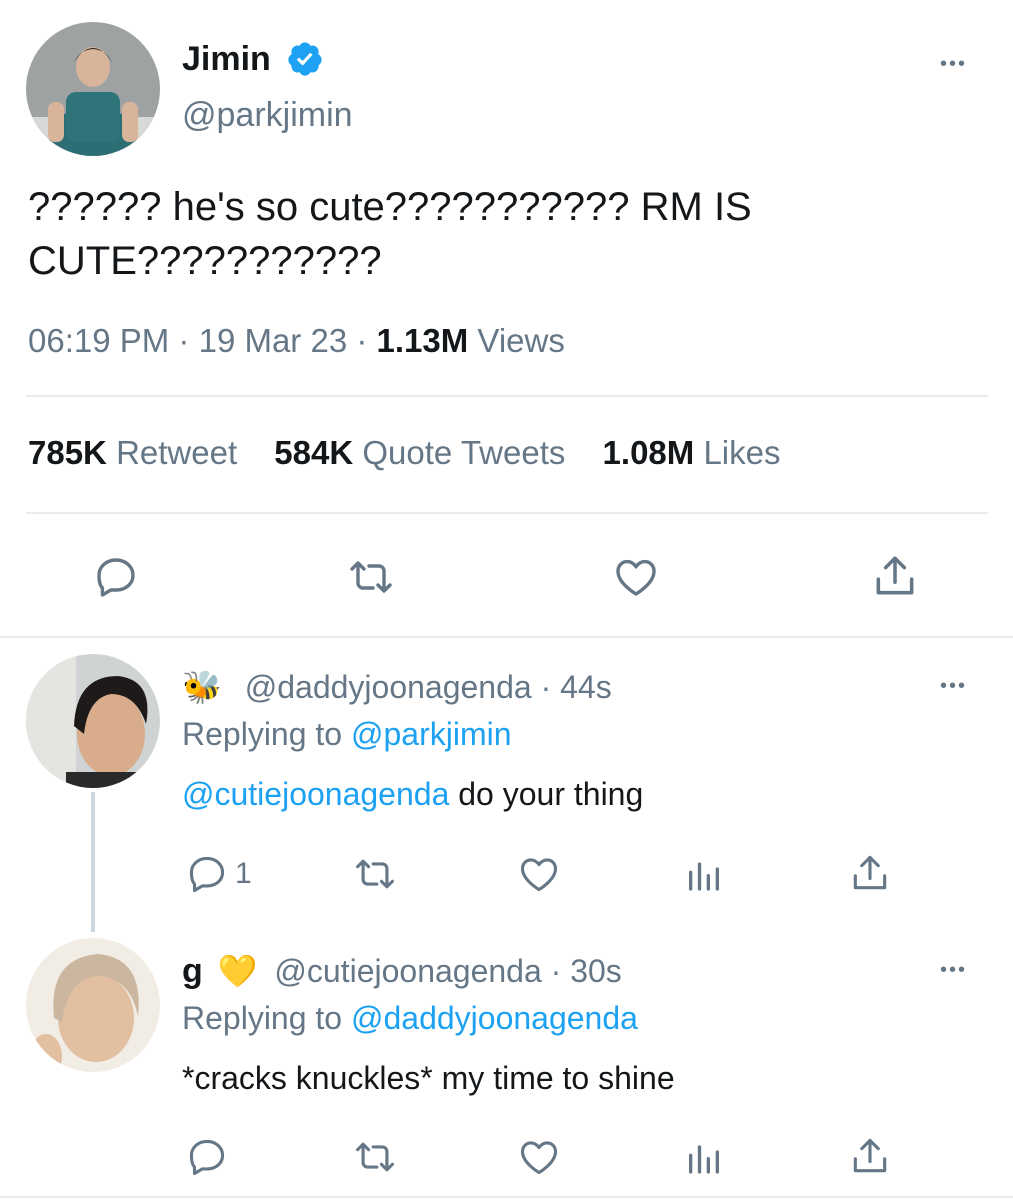  What do you see at coordinates (205, 261) in the screenshot?
I see `tweet-text-line-2: CUTE???????????` at bounding box center [205, 261].